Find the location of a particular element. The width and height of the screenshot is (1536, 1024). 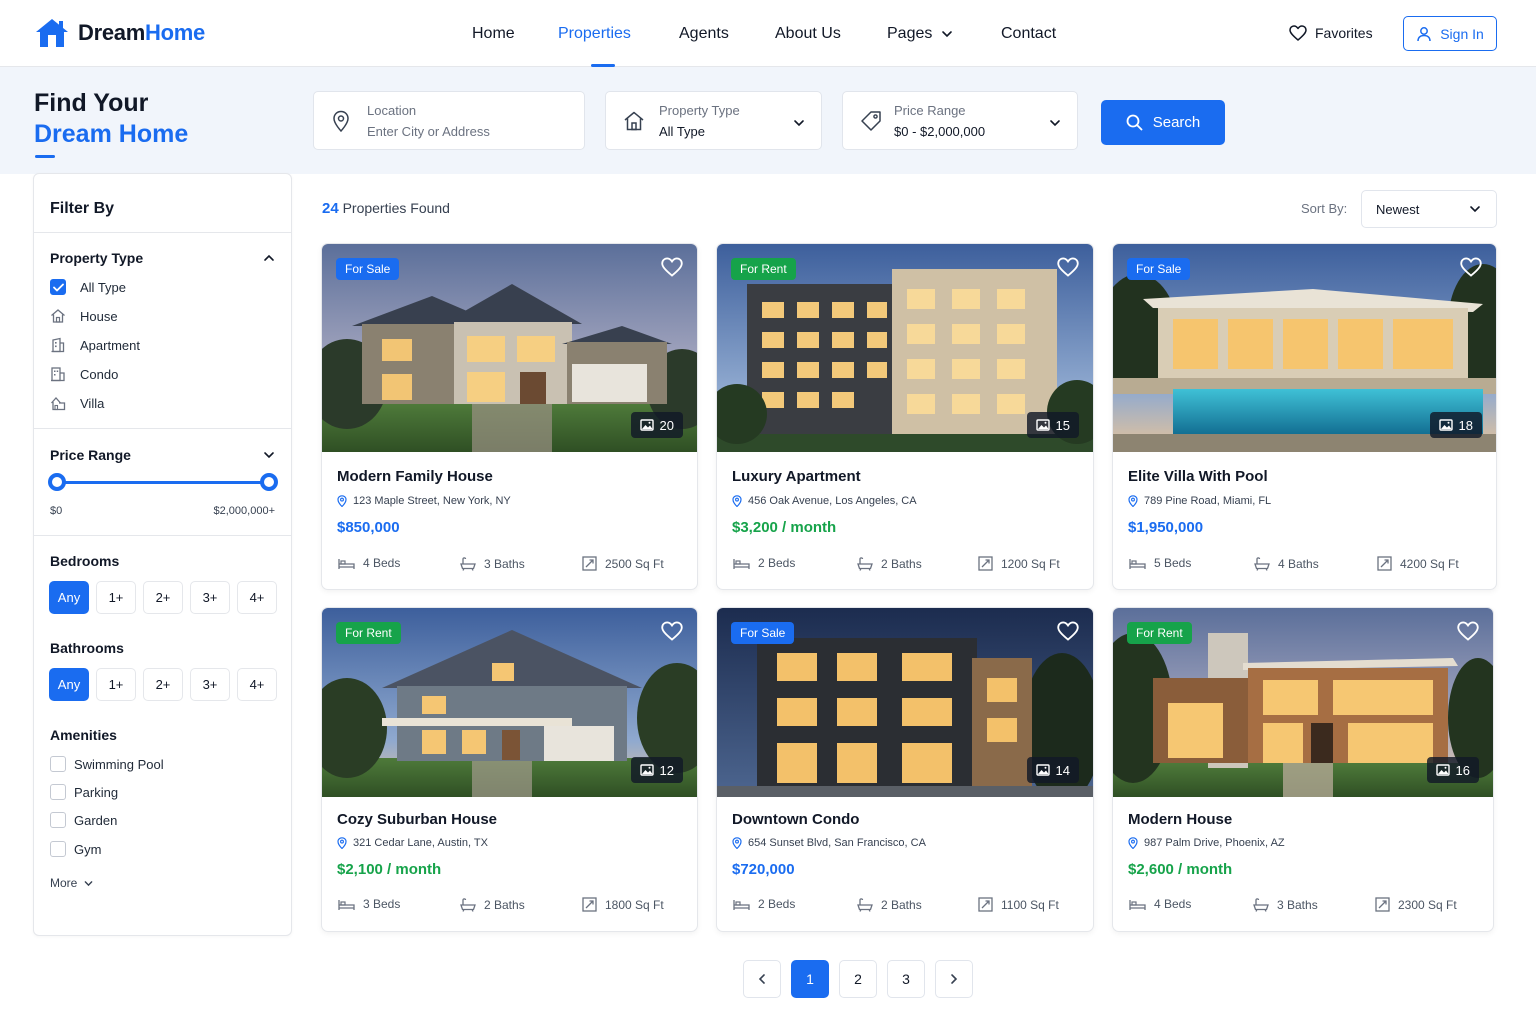

baths-info: 3 Baths is located at coordinates (492, 563).